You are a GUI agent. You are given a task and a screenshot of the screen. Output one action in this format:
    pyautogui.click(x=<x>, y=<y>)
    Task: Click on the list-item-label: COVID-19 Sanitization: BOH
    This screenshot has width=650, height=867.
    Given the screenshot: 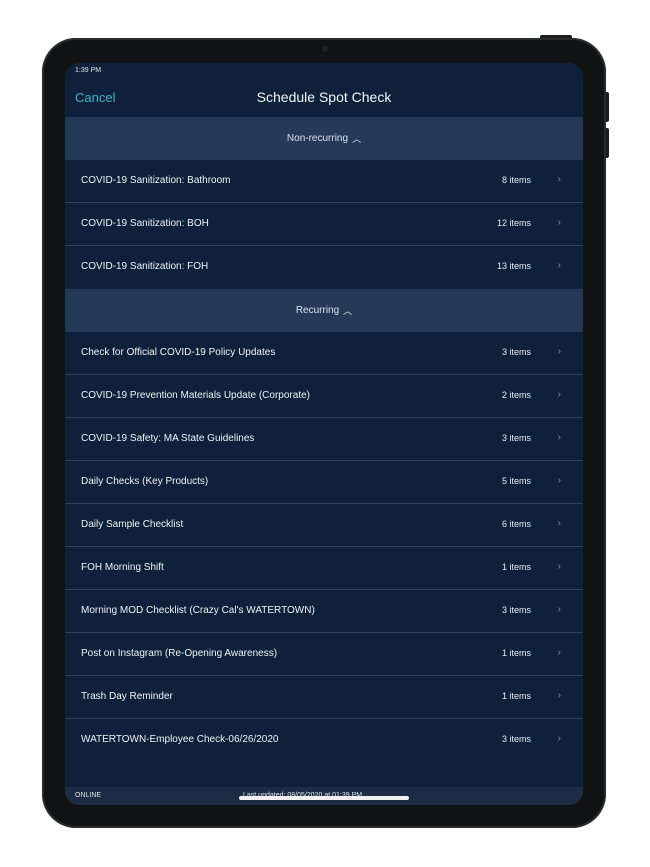 What is the action you would take?
    pyautogui.click(x=145, y=223)
    